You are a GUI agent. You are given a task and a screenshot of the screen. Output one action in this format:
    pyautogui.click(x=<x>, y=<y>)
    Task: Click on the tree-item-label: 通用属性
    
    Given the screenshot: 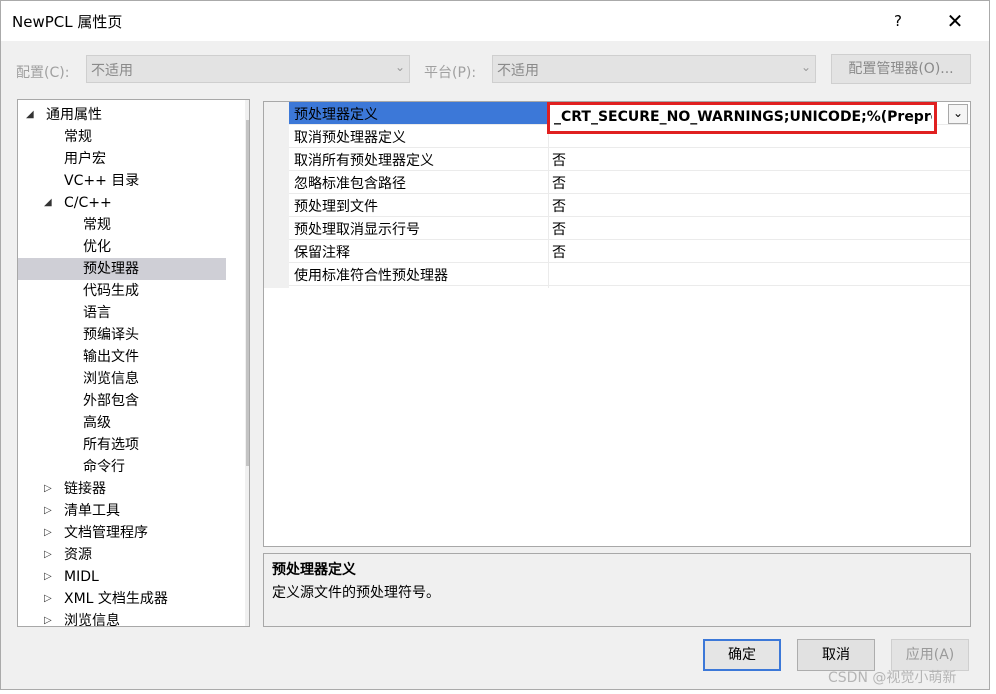 What is the action you would take?
    pyautogui.click(x=74, y=115)
    